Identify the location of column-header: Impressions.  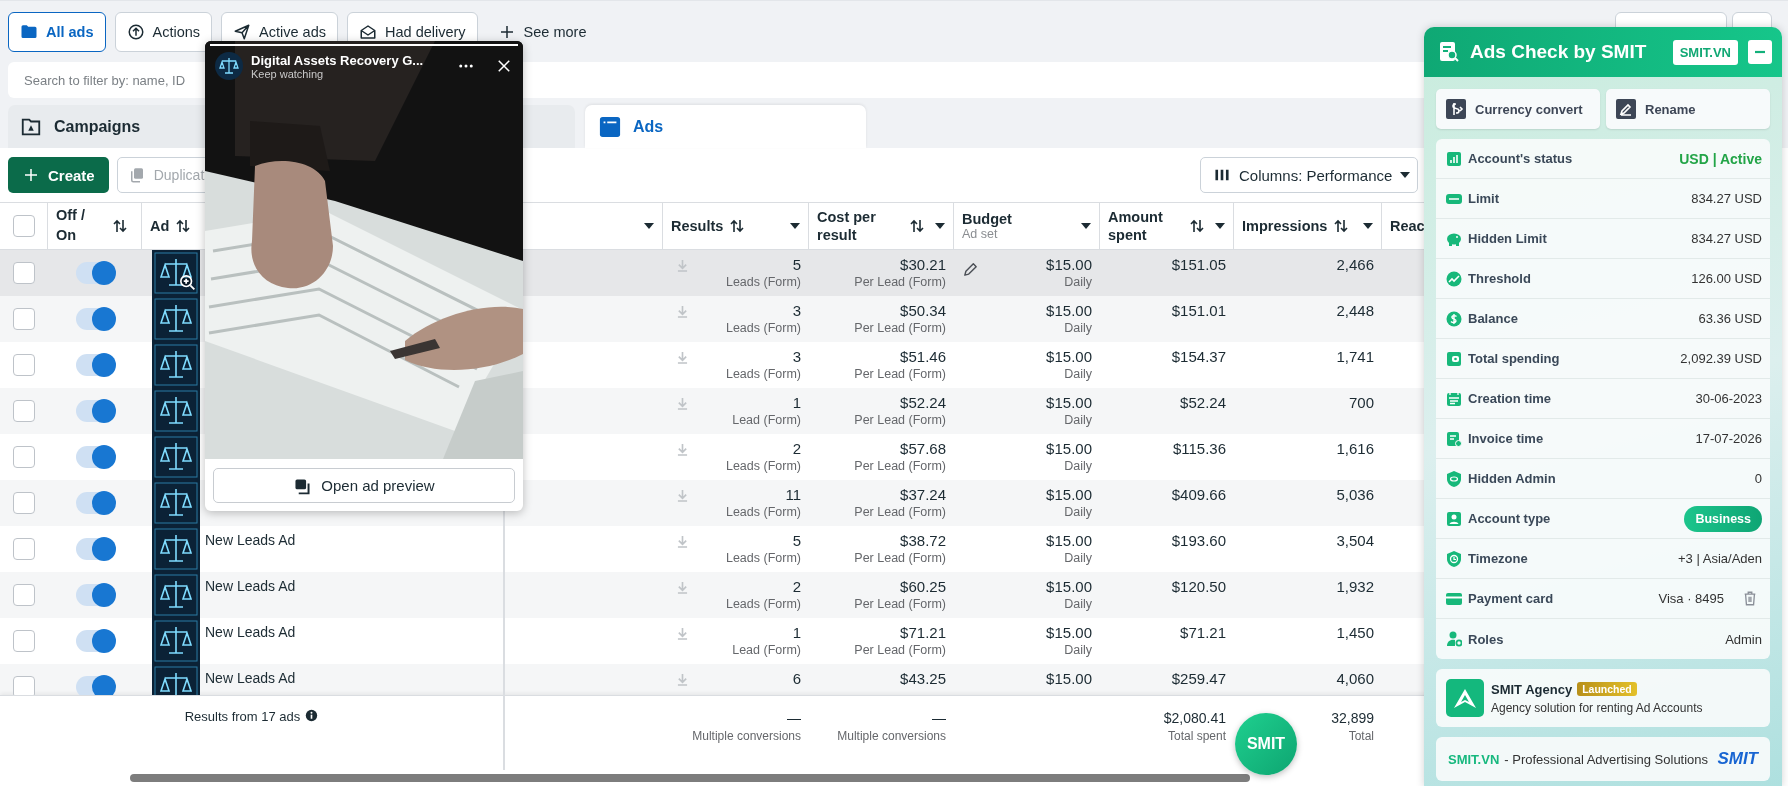
(1285, 226).